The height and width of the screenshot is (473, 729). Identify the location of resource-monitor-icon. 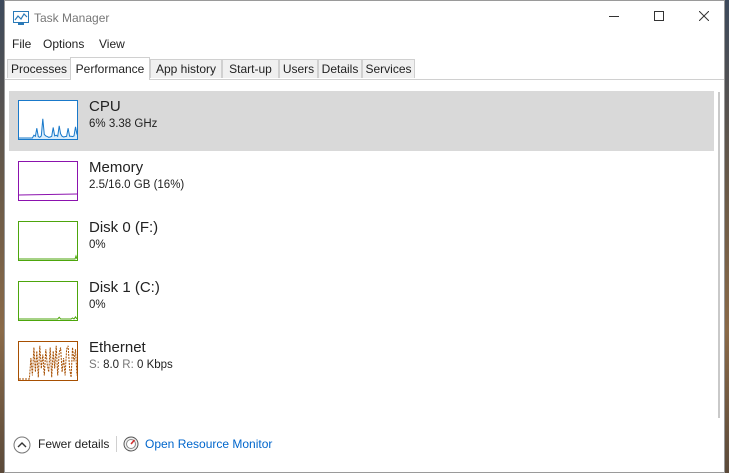
(131, 446).